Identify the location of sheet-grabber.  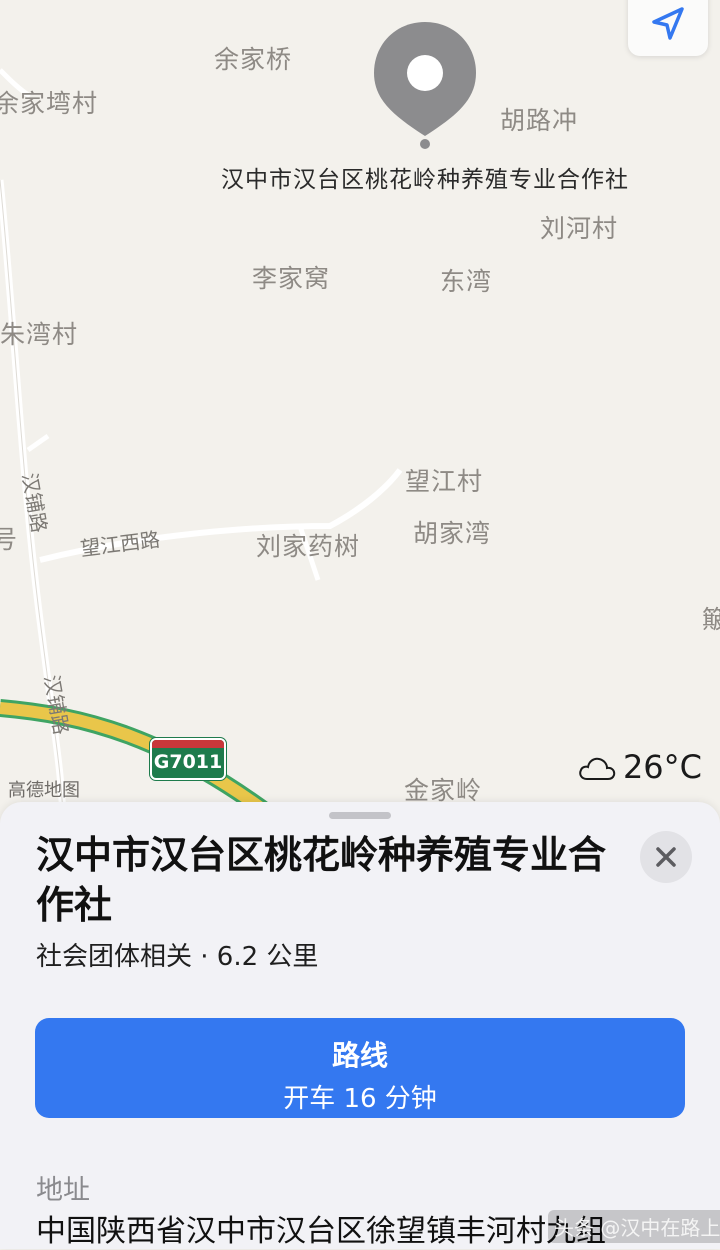
(360, 815).